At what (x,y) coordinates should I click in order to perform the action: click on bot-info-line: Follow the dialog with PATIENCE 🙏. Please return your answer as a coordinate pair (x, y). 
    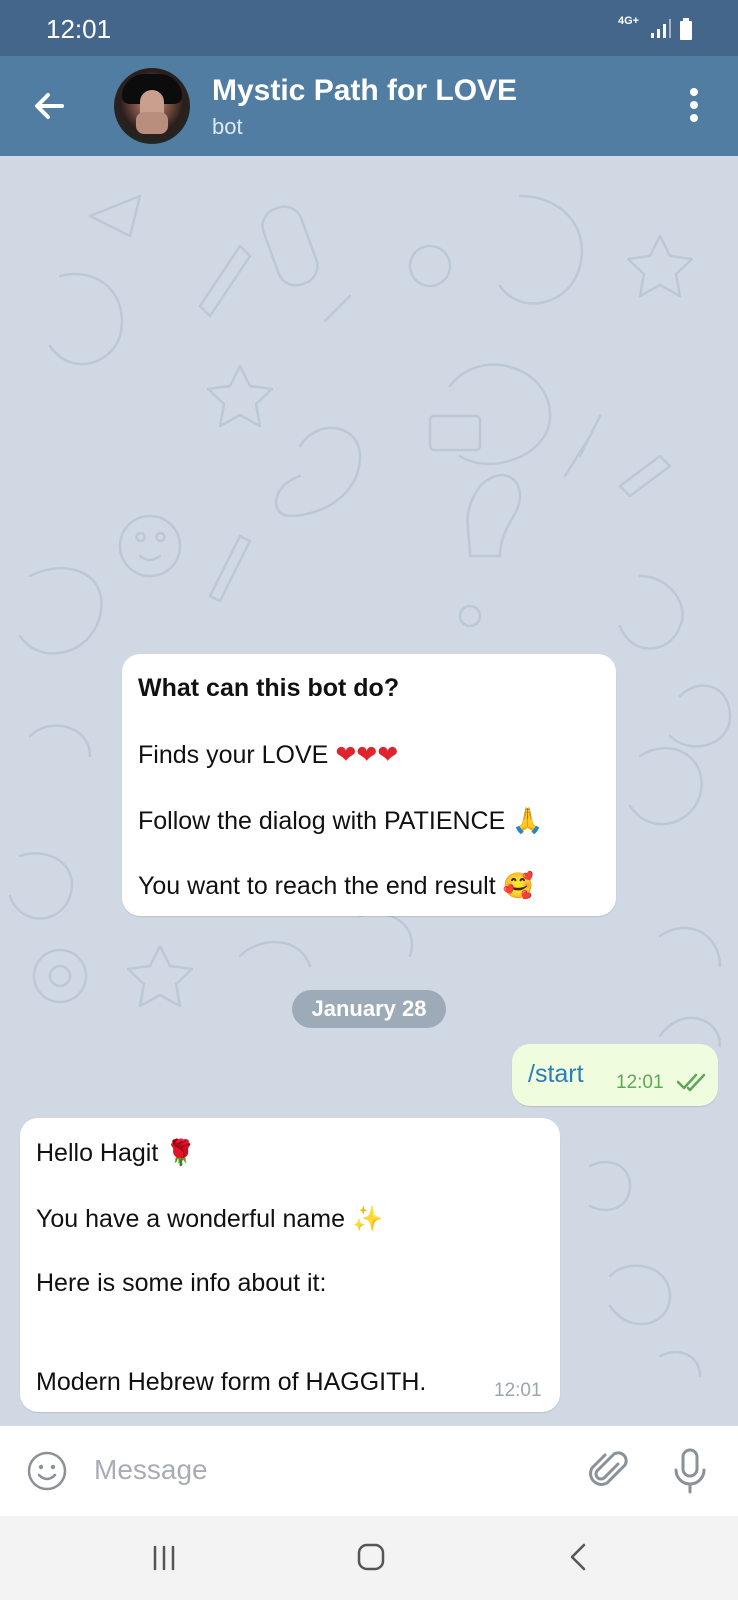
    Looking at the image, I should click on (341, 820).